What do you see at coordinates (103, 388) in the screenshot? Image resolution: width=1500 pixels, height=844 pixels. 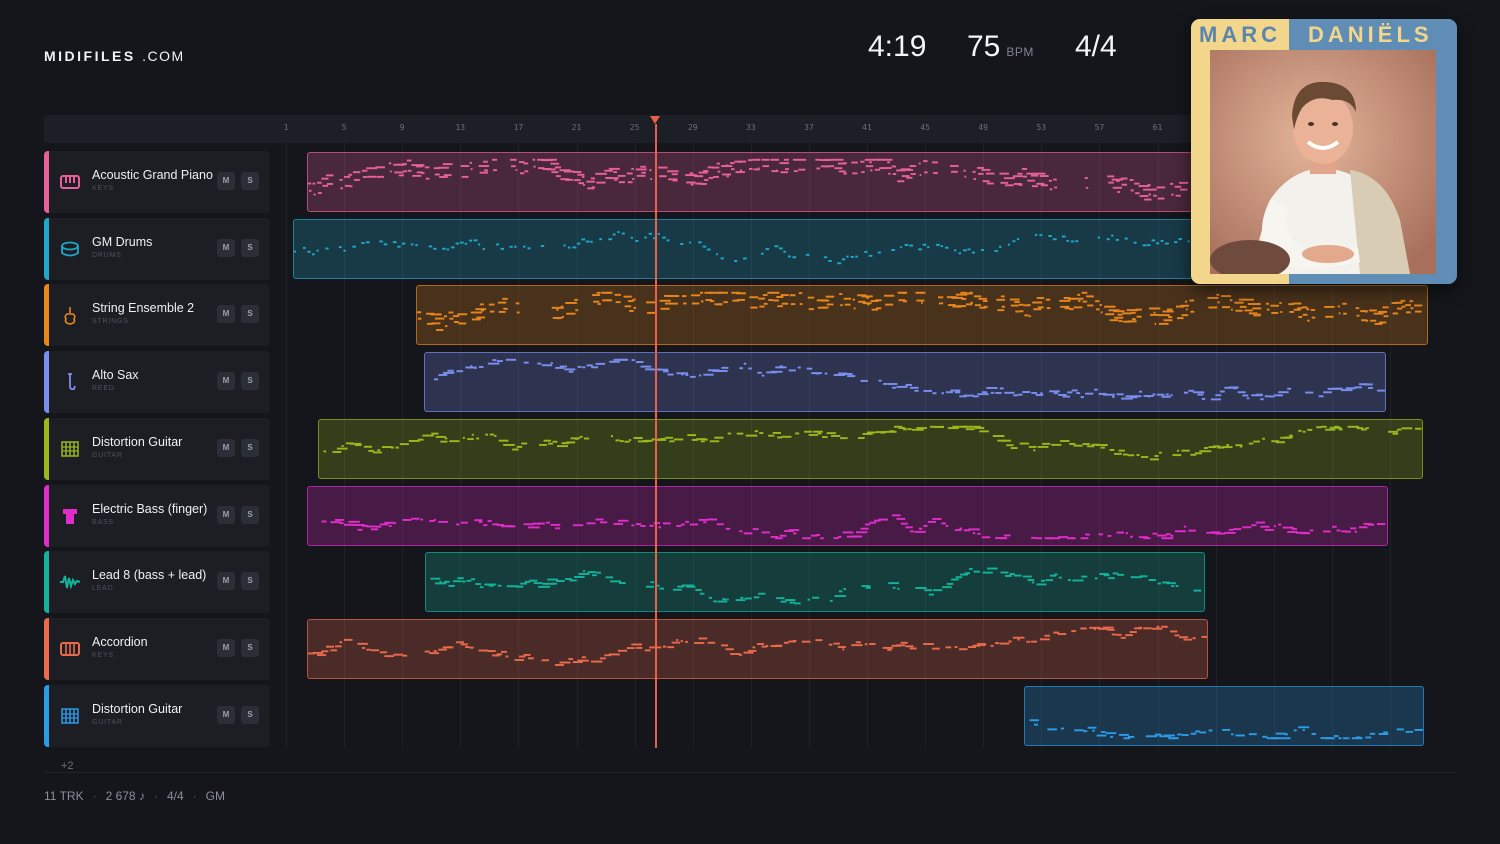 I see `track-category: REED` at bounding box center [103, 388].